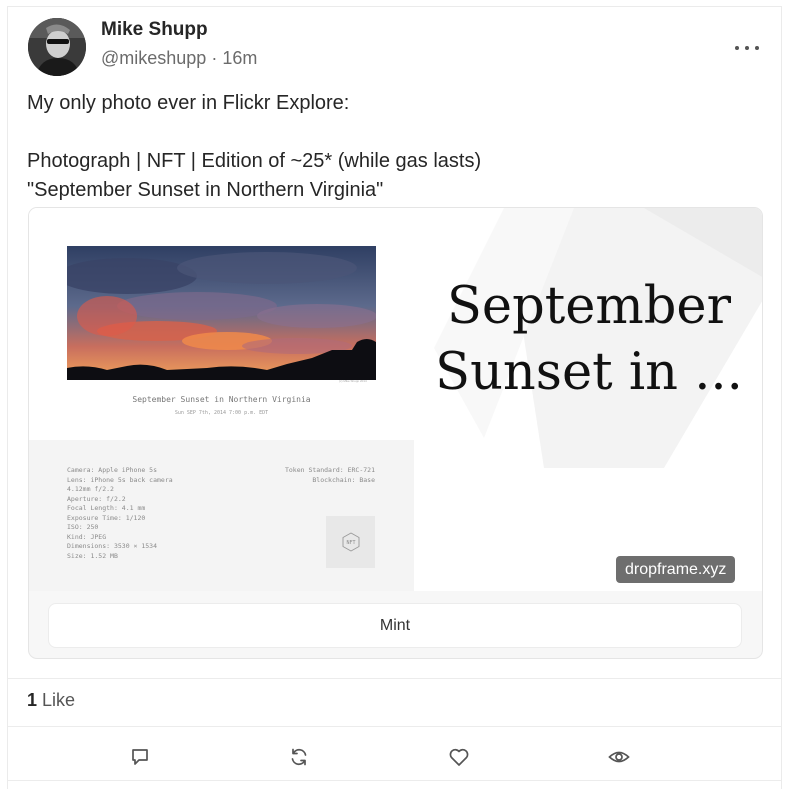  What do you see at coordinates (394, 759) in the screenshot?
I see `action-bar` at bounding box center [394, 759].